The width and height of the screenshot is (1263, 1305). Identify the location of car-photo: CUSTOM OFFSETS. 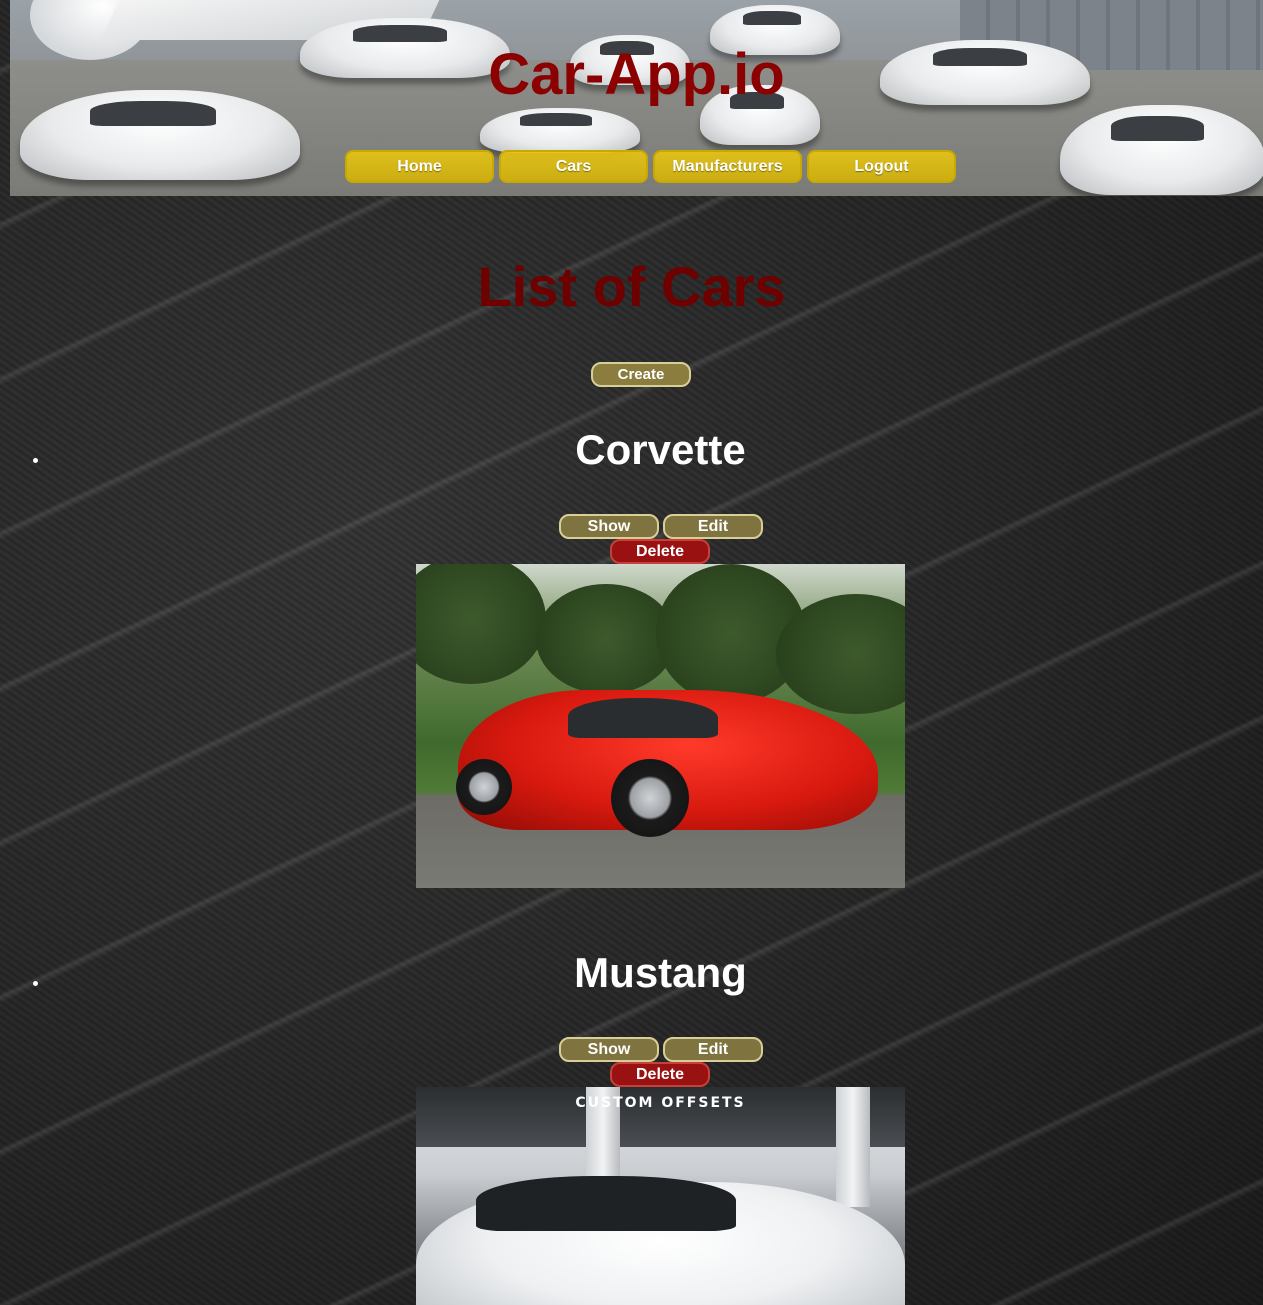
(660, 1196).